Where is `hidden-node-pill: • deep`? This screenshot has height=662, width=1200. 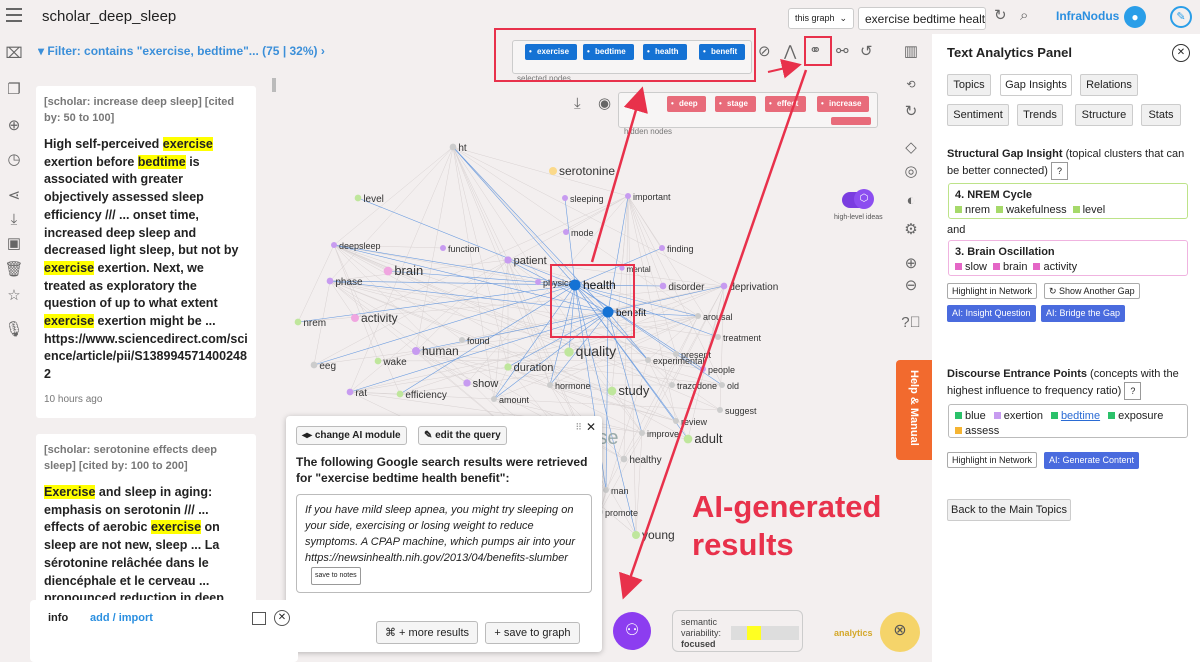
hidden-node-pill: • deep is located at coordinates (686, 104).